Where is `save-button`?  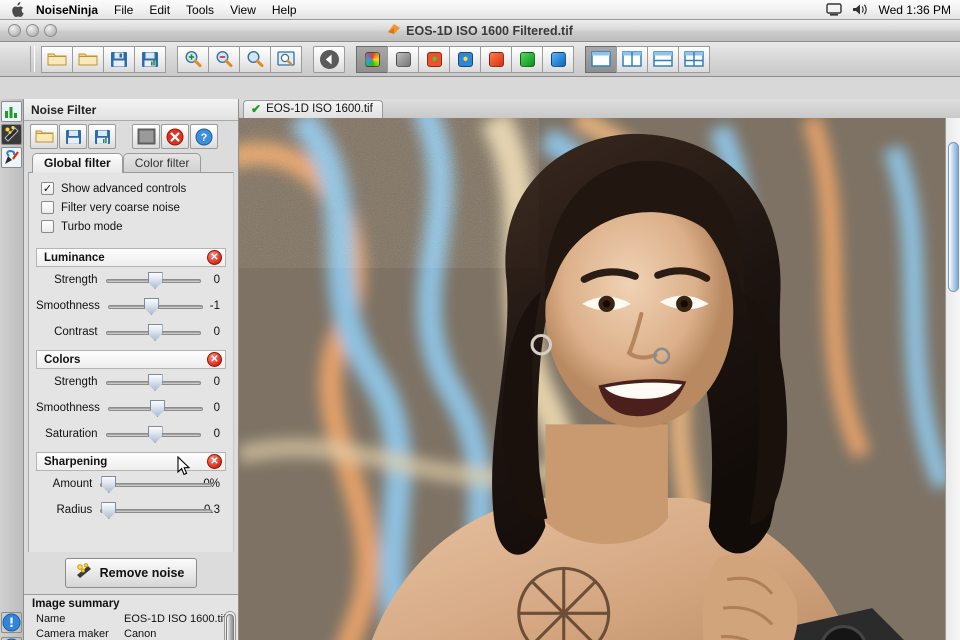
save-button is located at coordinates (119, 59).